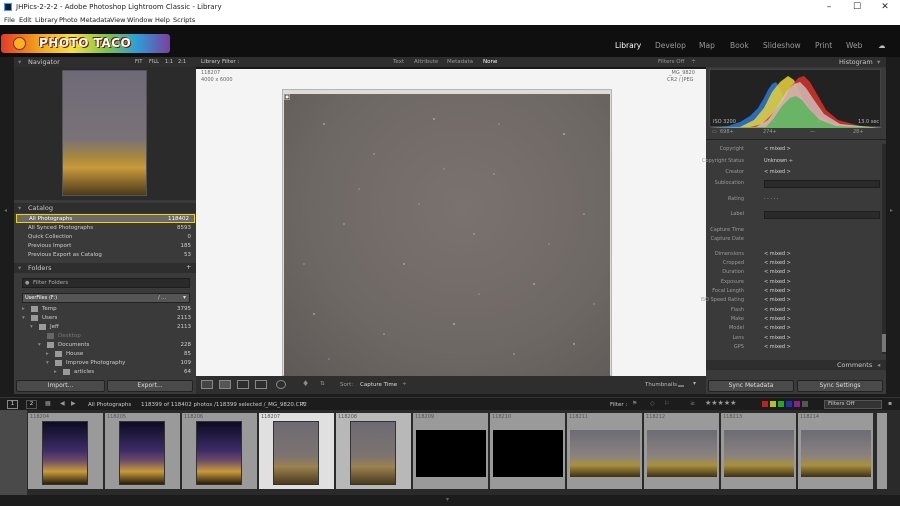 Image resolution: width=900 pixels, height=506 pixels. I want to click on catalog-item-previous-export: Previous Export as Catalog 53, so click(105, 255).